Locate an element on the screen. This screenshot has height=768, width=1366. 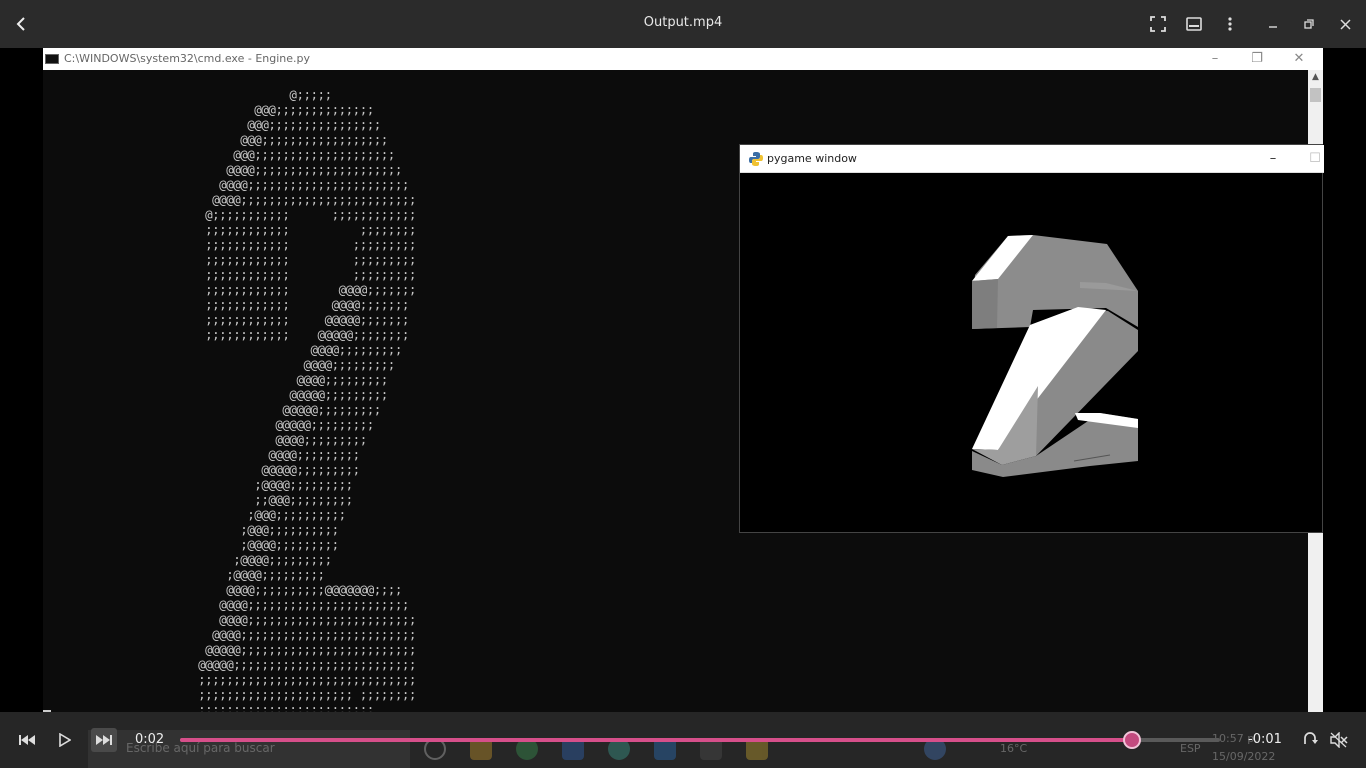
repeat-button is located at coordinates (1310, 740).